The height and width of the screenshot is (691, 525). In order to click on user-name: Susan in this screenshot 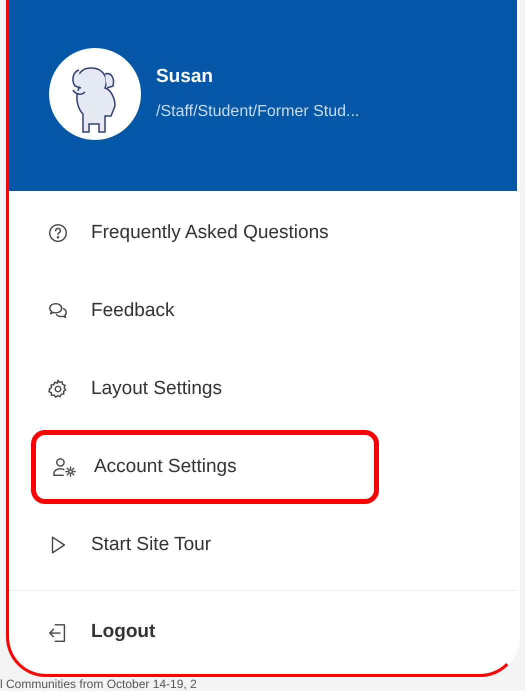, I will do `click(185, 77)`.